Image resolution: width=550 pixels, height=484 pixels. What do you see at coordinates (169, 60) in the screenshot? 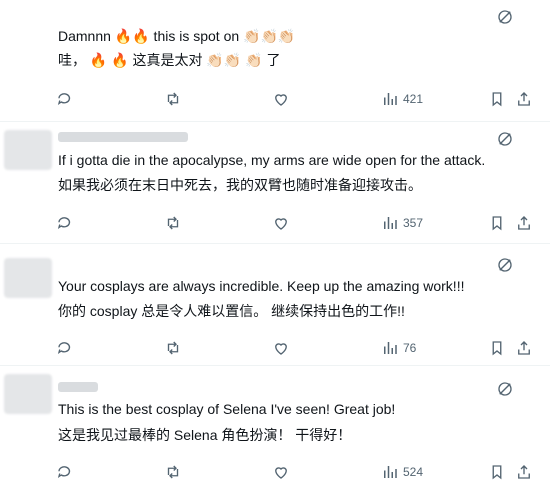
I see `reply-text-zh: 哇， 🔥 🔥 这真是太对 👏🏻👏🏻 👏🏻 了` at bounding box center [169, 60].